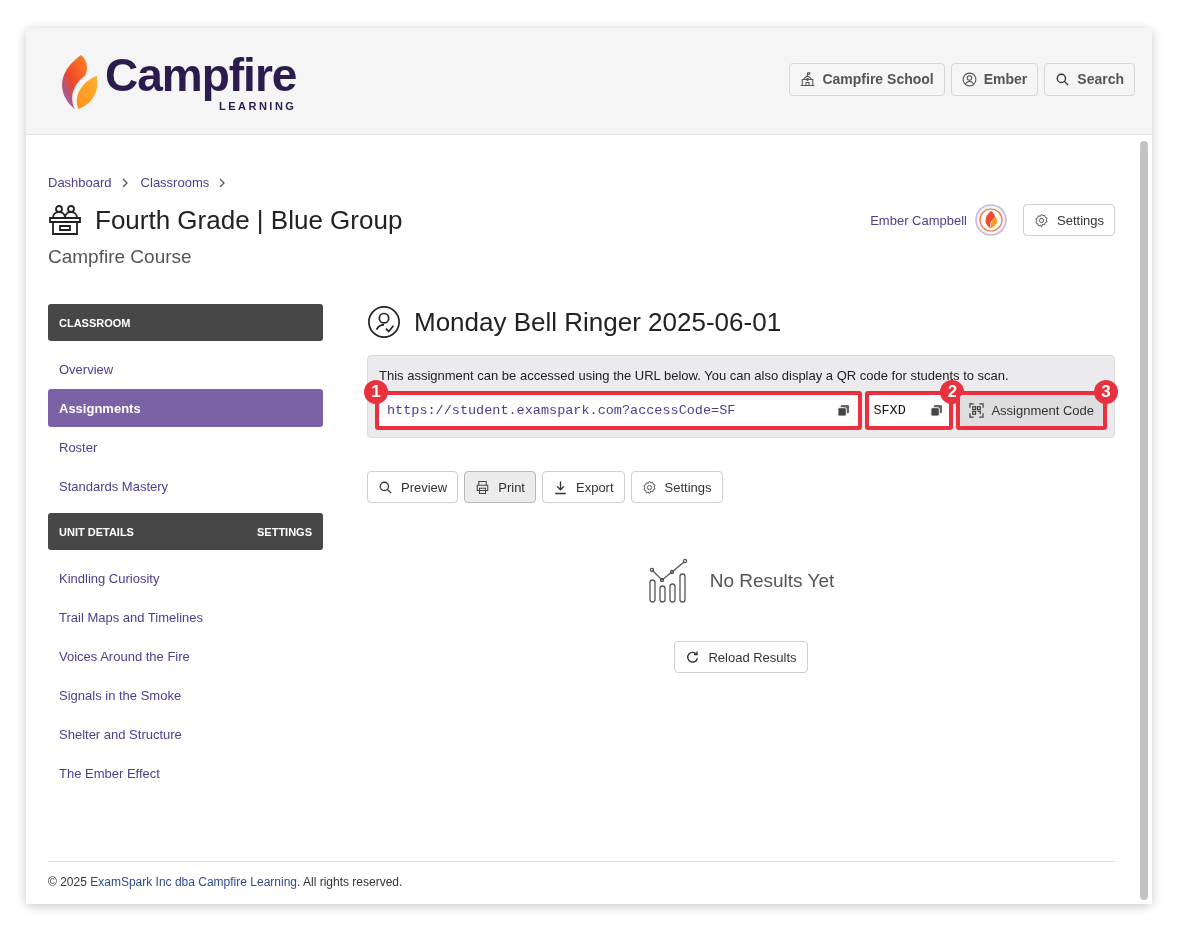 The width and height of the screenshot is (1178, 930). I want to click on reload-button: Reload Results, so click(741, 657).